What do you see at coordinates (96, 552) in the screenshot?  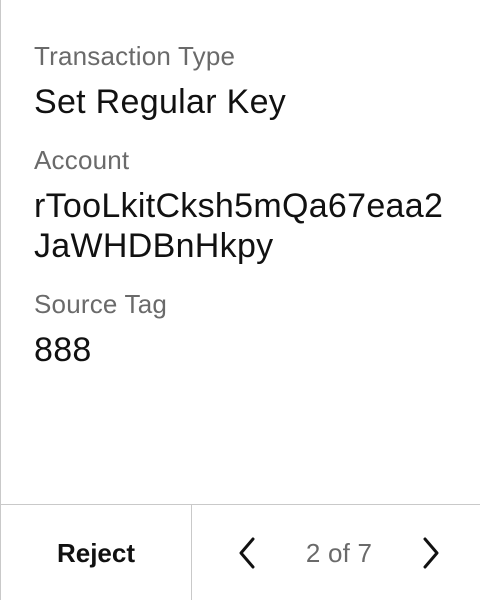 I see `reject-button: Reject` at bounding box center [96, 552].